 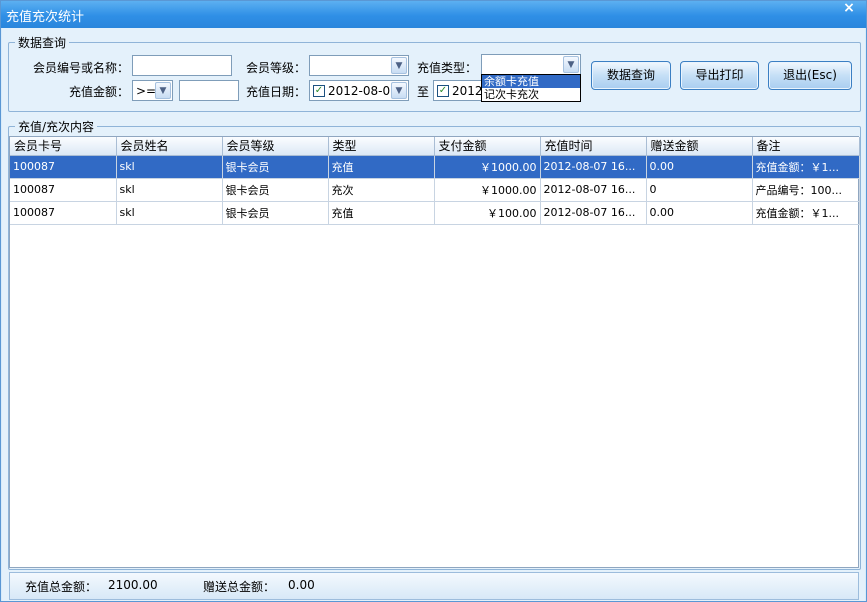 I want to click on total-recharge-value: 2100.00, so click(x=133, y=585).